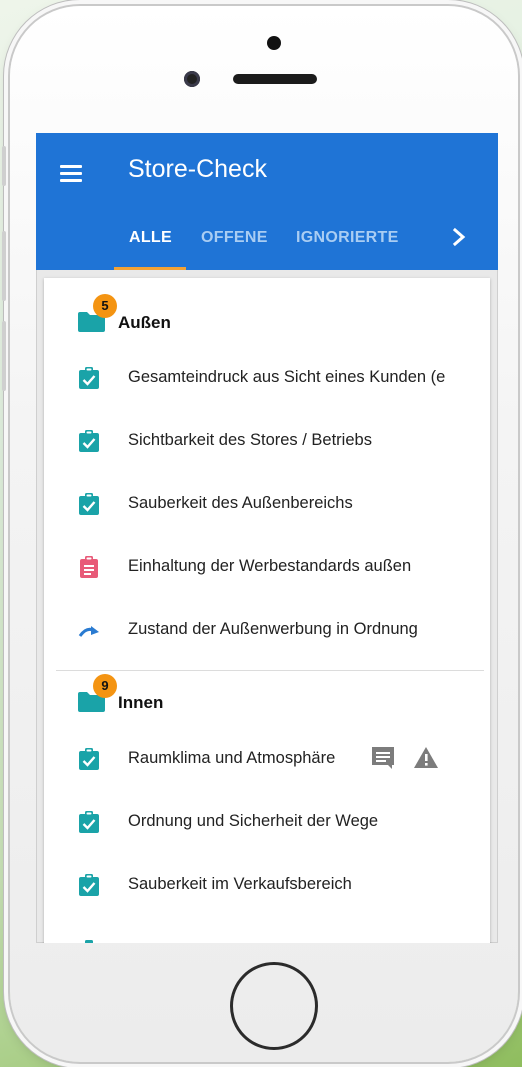 The width and height of the screenshot is (522, 1067). I want to click on tab-ignorierte: IGNORIERTE, so click(347, 238).